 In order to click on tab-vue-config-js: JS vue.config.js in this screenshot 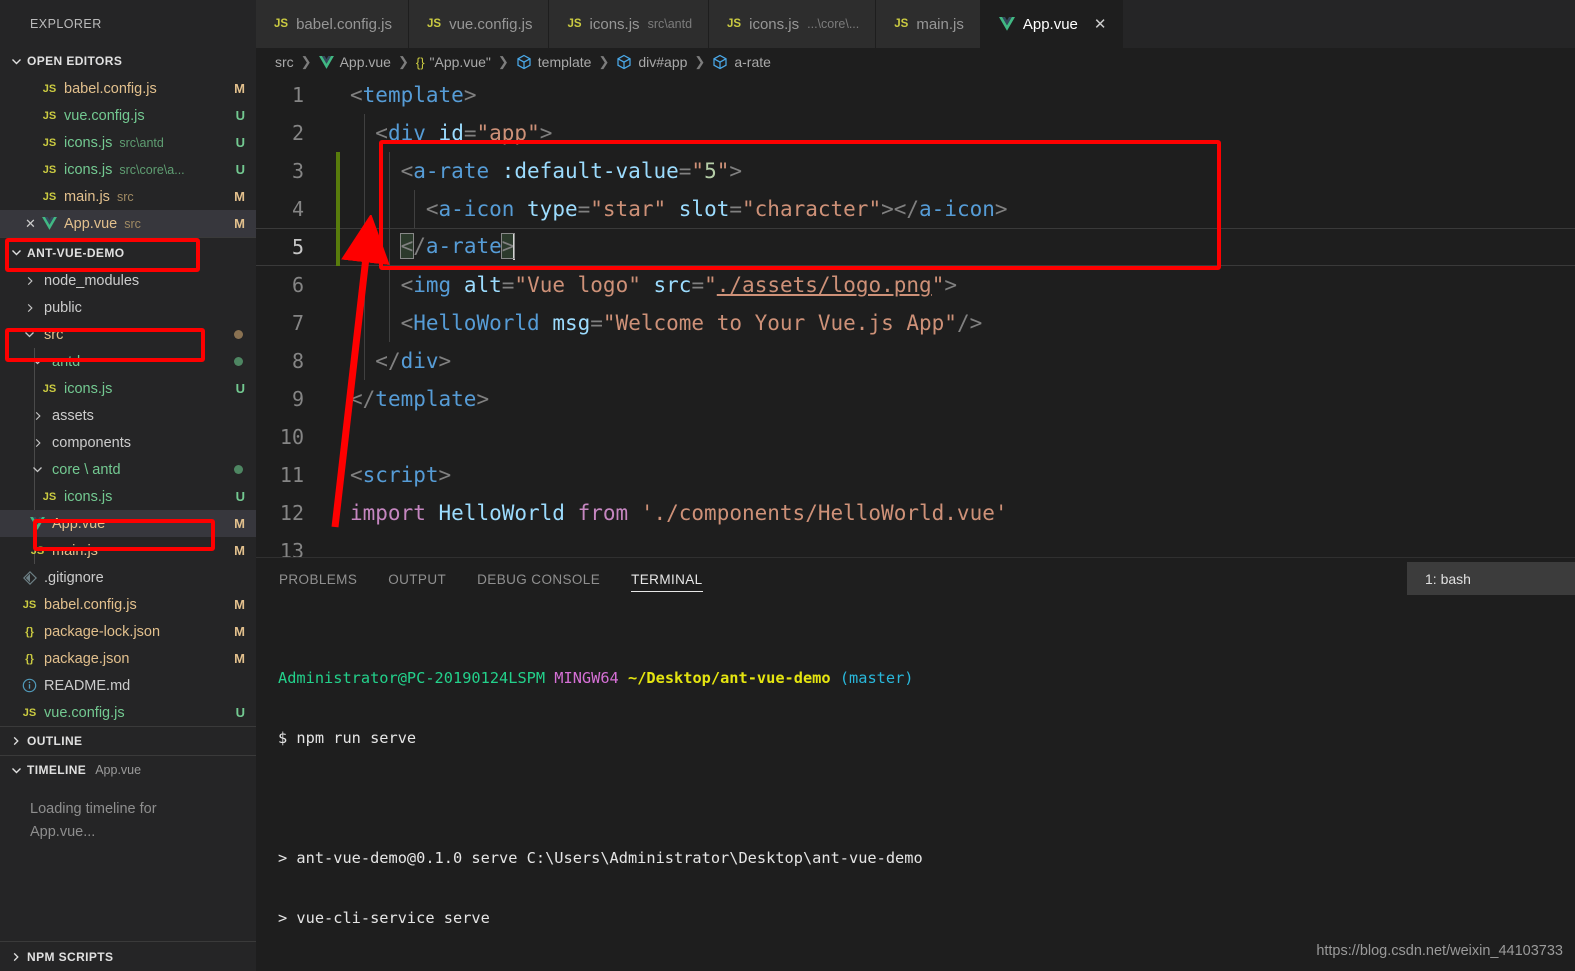, I will do `click(479, 24)`.